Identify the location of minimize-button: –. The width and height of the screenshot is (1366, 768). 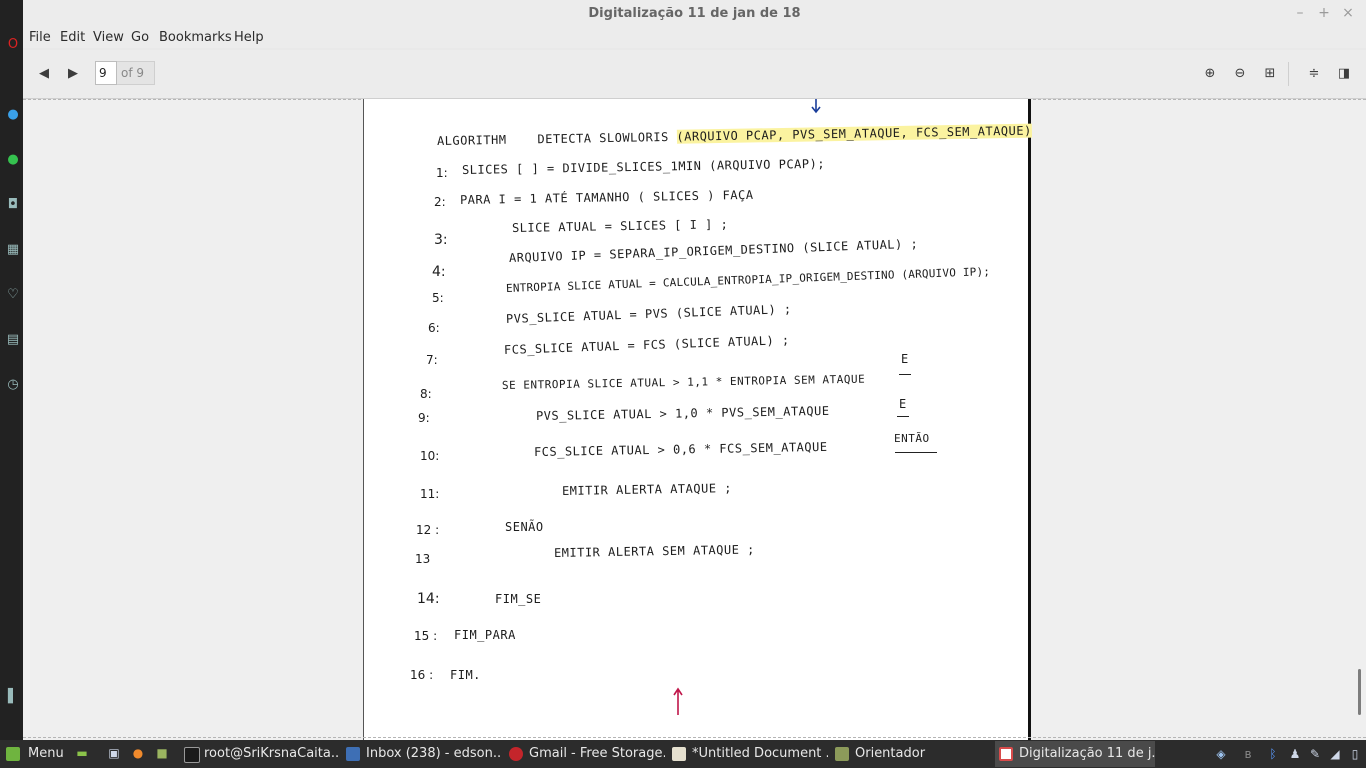
(1300, 13).